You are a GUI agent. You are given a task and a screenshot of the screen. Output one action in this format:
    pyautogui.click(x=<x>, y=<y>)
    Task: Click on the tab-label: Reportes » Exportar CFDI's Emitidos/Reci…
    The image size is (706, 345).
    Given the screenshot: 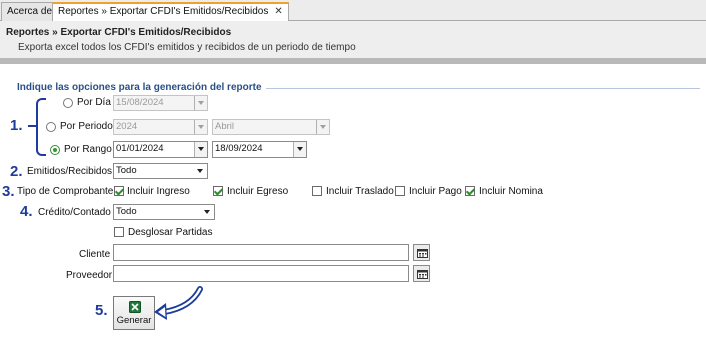 What is the action you would take?
    pyautogui.click(x=163, y=11)
    